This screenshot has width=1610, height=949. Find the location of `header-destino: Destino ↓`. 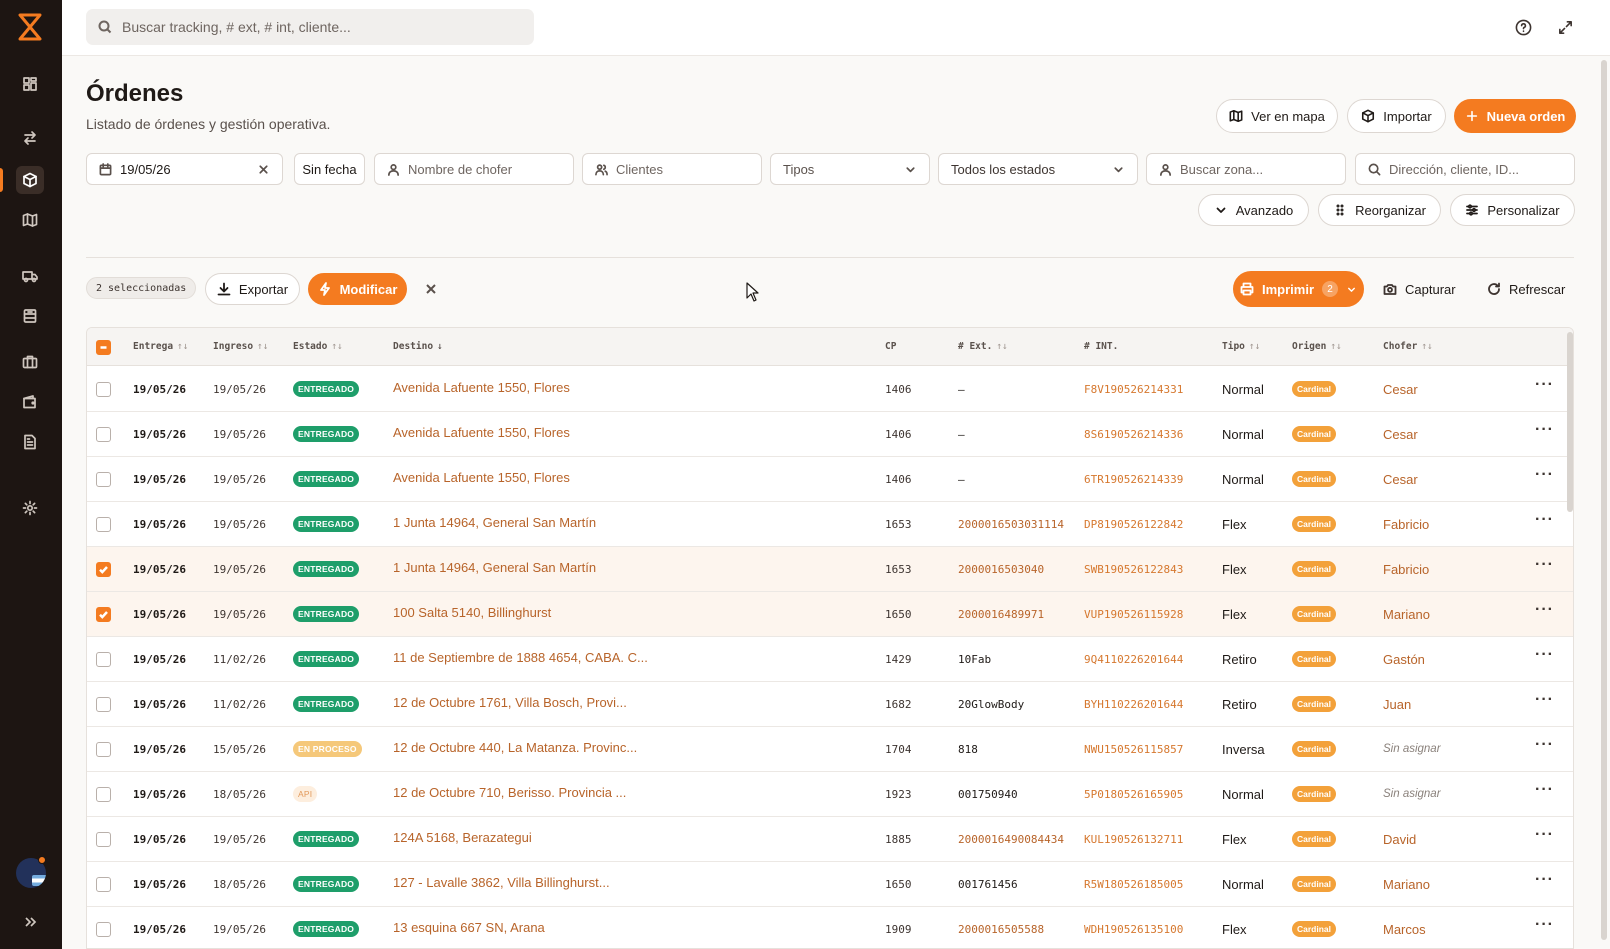

header-destino: Destino ↓ is located at coordinates (418, 346).